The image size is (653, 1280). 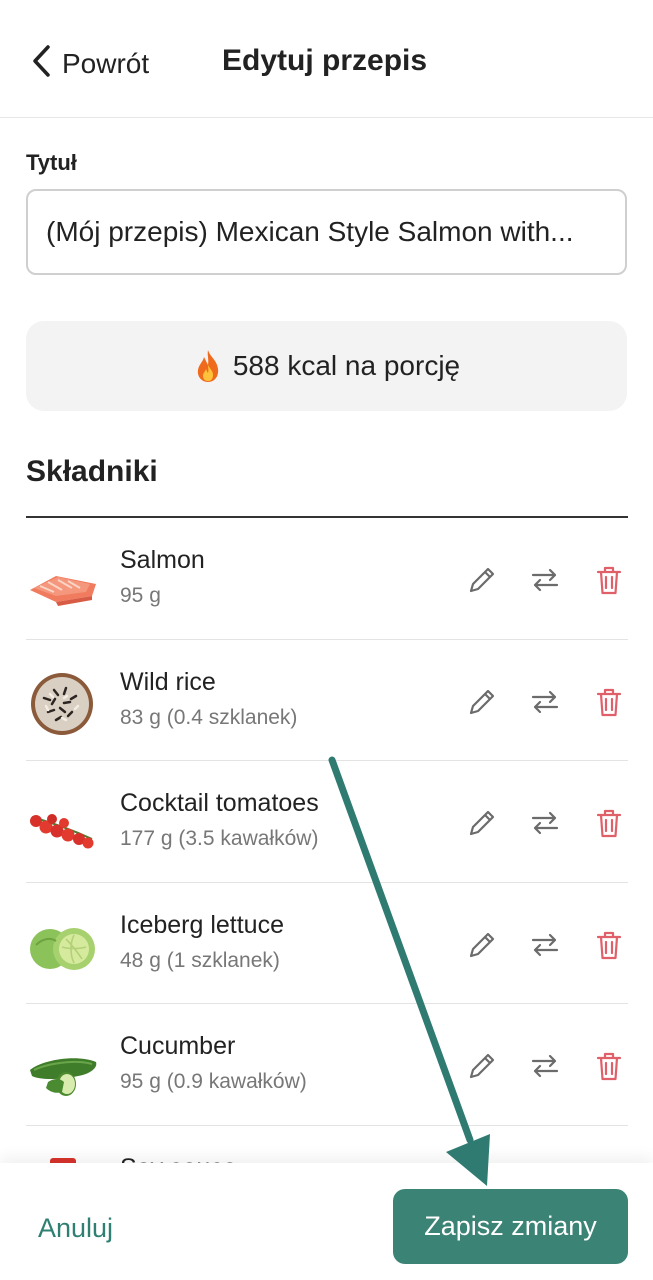 I want to click on ingredient-row-cucumber: Cucumber 95 g (0.9 kawałków), so click(x=326, y=1065).